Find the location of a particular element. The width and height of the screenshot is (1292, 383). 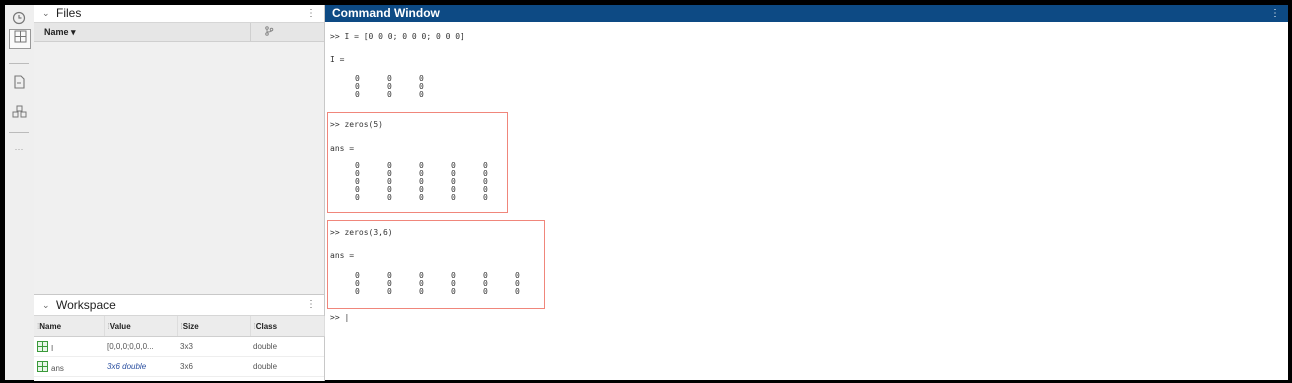

matrix-row: 0 0 0 is located at coordinates (403, 95).